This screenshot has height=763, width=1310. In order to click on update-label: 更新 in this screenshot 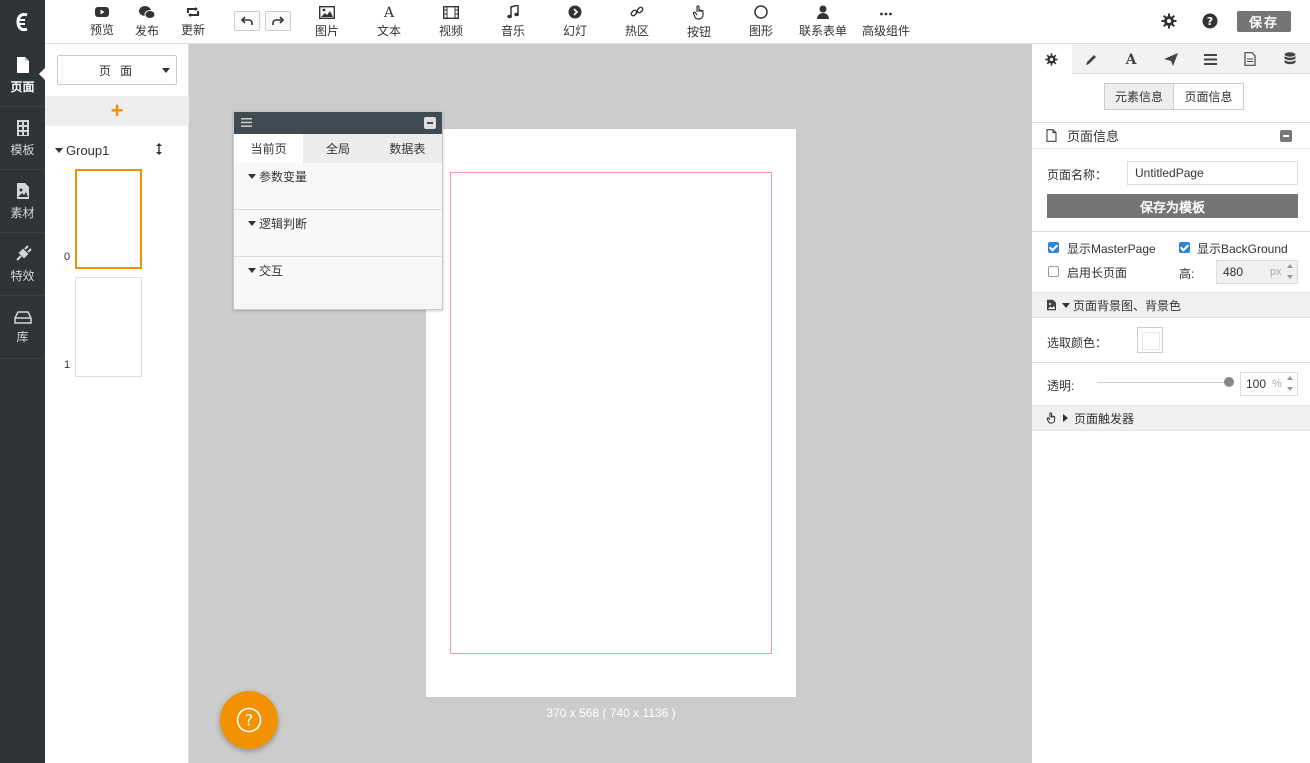, I will do `click(192, 30)`.